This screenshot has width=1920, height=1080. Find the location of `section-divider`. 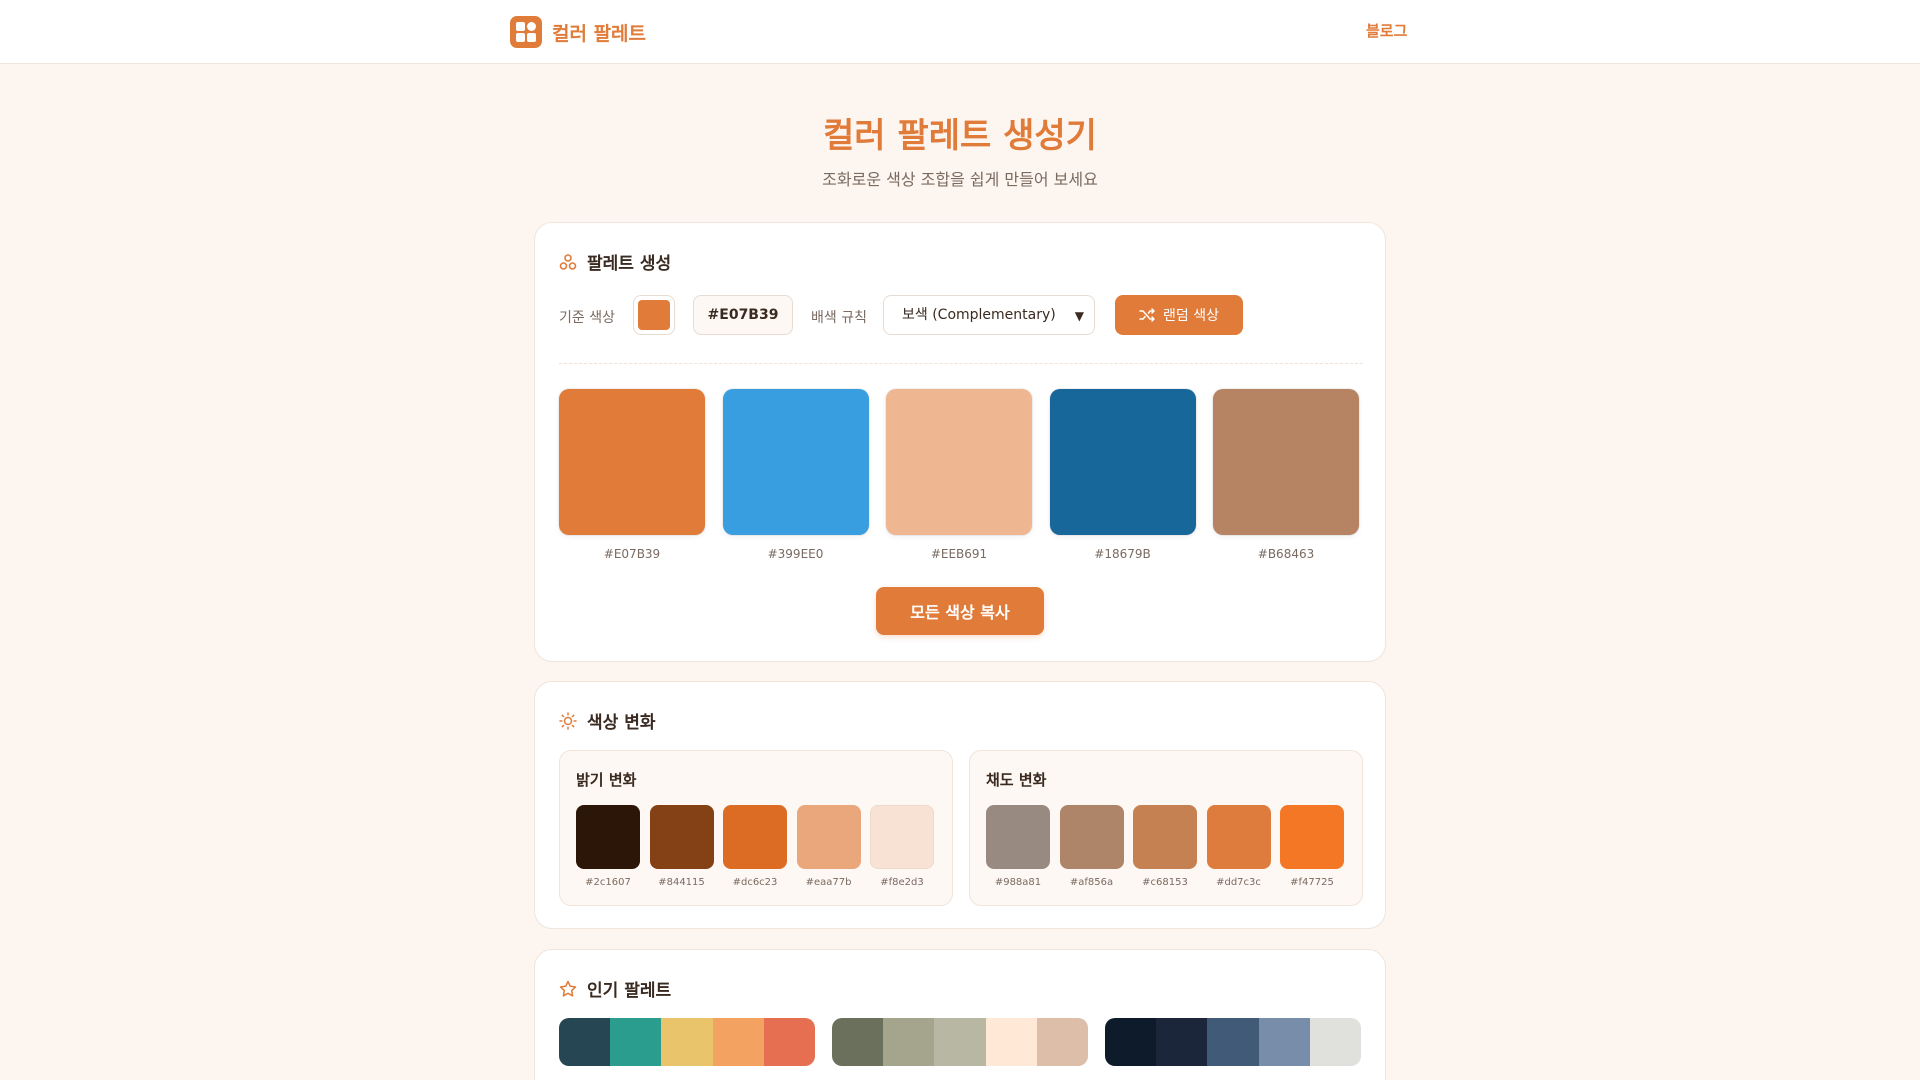

section-divider is located at coordinates (961, 363).